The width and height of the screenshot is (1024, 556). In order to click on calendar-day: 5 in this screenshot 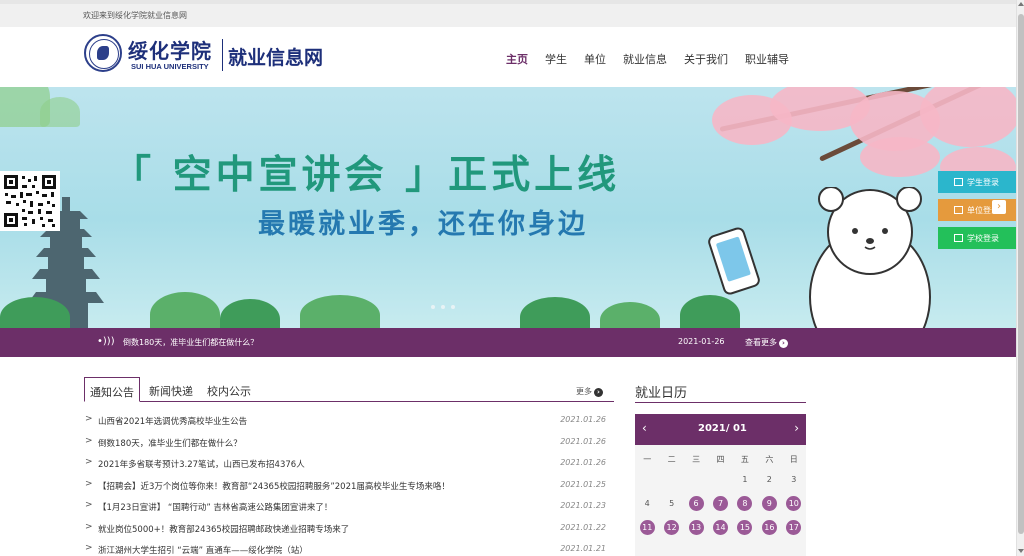, I will do `click(671, 504)`.